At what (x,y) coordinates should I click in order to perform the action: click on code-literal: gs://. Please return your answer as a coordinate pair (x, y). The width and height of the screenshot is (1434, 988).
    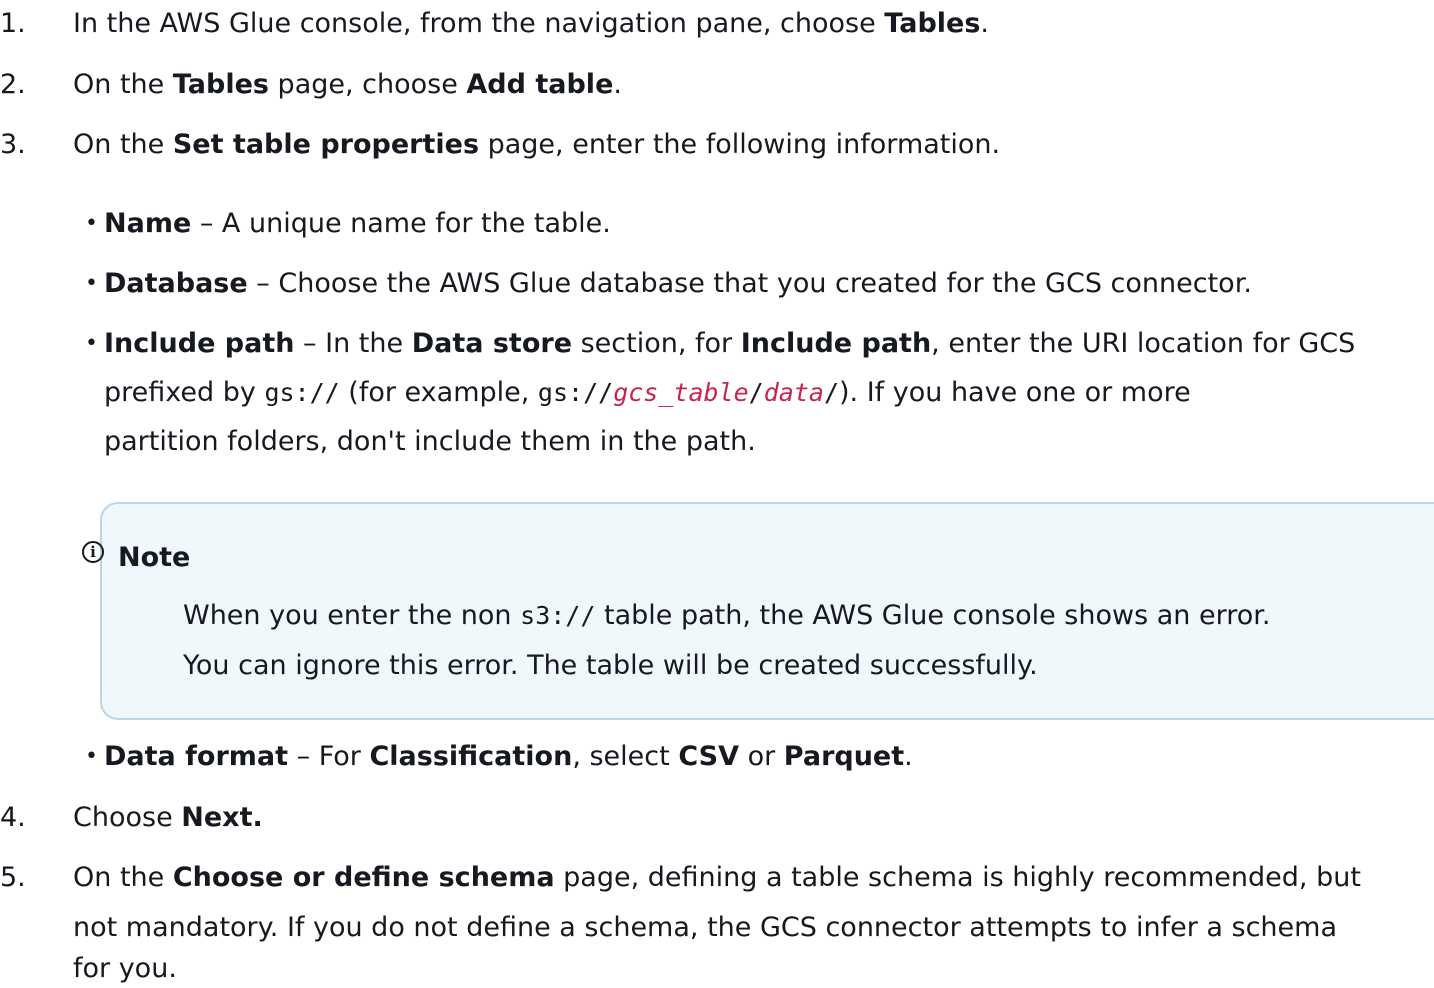
    Looking at the image, I should click on (302, 392).